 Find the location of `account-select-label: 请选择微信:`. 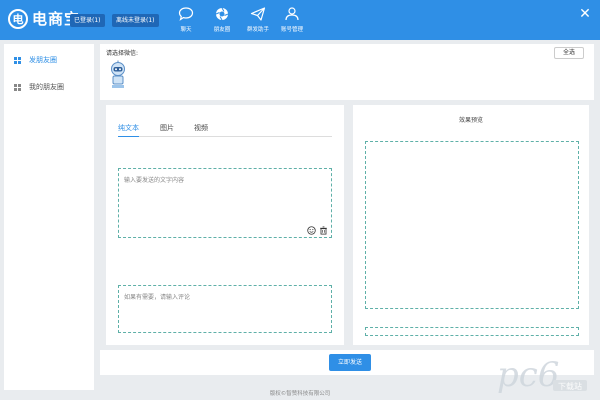

account-select-label: 请选择微信: is located at coordinates (122, 53).